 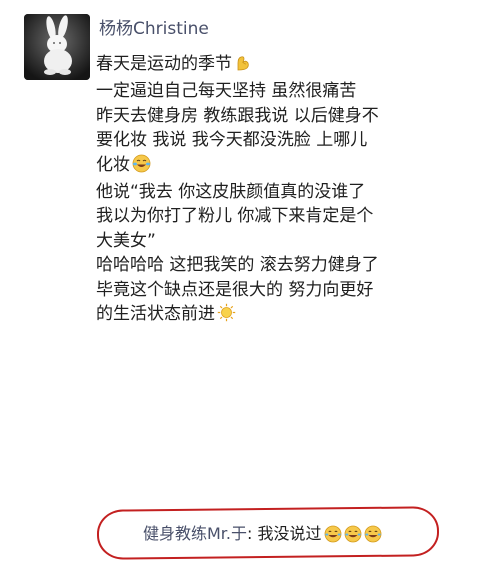 What do you see at coordinates (154, 29) in the screenshot?
I see `post-author-name: 杨杨Christine` at bounding box center [154, 29].